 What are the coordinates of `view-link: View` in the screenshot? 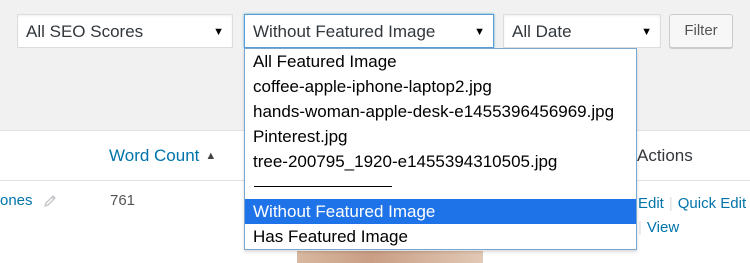 It's located at (663, 227).